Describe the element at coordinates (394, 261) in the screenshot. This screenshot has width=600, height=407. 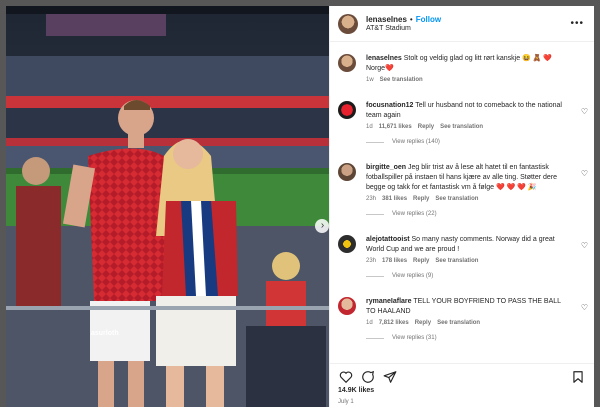
I see `comment-likes: 178 likes` at that location.